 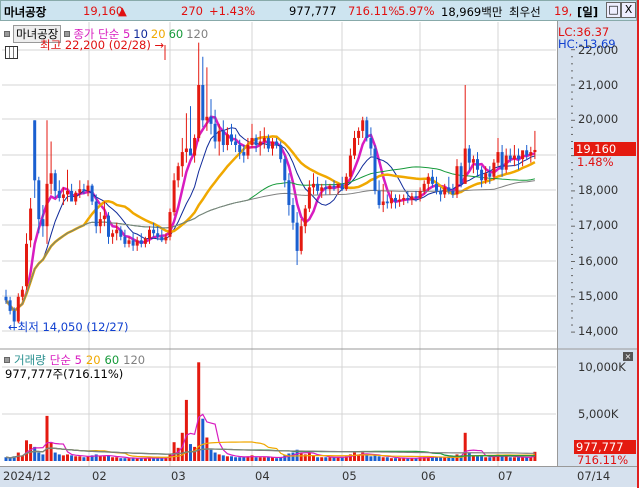 What do you see at coordinates (598, 225) in the screenshot?
I see `price-tick-label: 17,000` at bounding box center [598, 225].